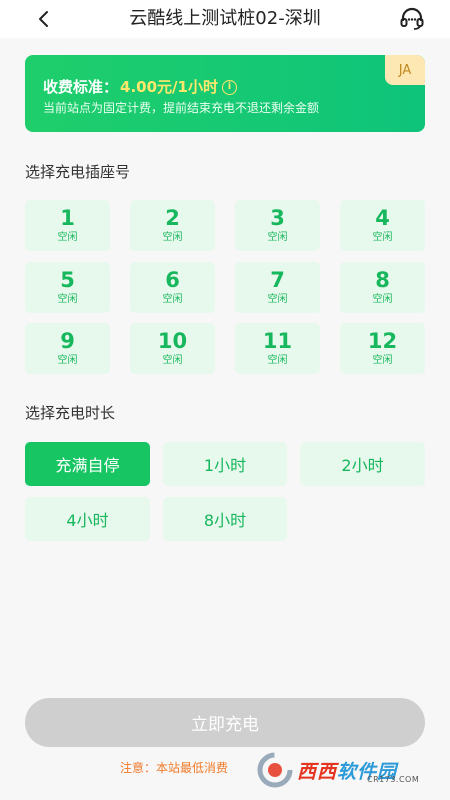 The image size is (450, 800). Describe the element at coordinates (382, 280) in the screenshot. I see `socket-number: 8` at that location.